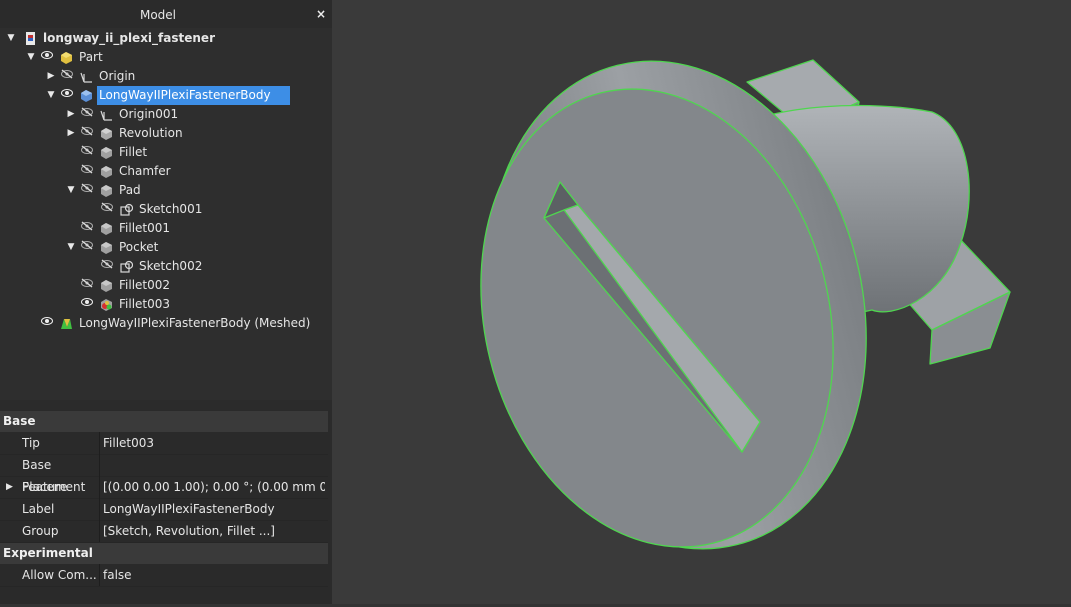  I want to click on property-group-experimental: Experimental, so click(164, 553).